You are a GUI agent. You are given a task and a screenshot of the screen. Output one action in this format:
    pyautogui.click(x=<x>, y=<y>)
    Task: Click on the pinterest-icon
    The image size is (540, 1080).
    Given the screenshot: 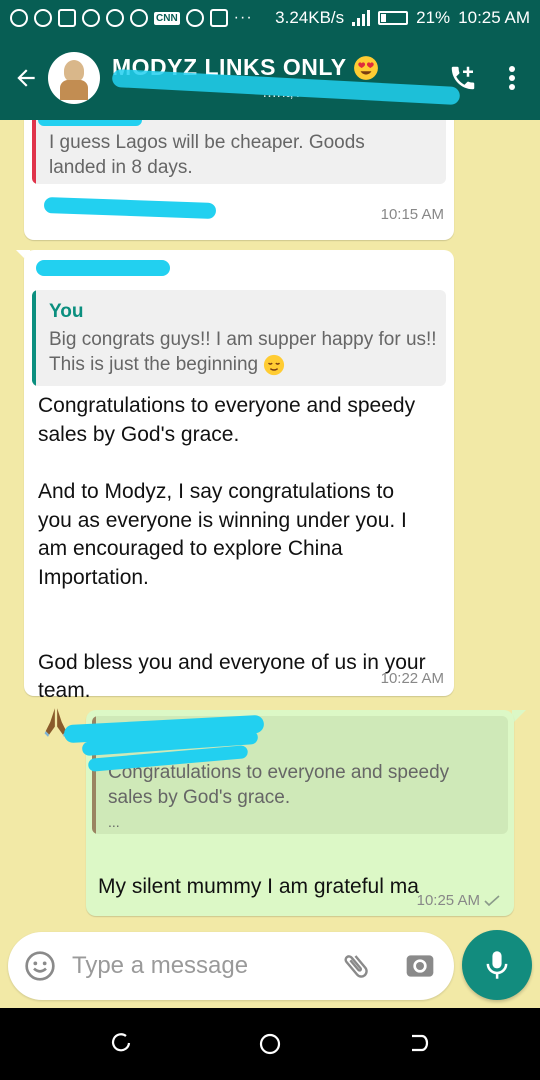 What is the action you would take?
    pyautogui.click(x=194, y=18)
    